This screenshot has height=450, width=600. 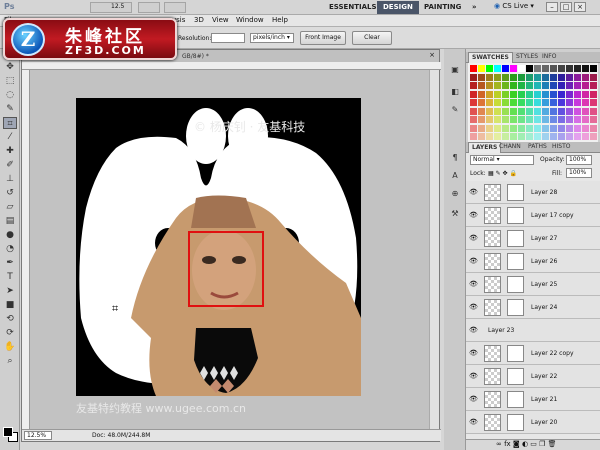 I want to click on pen-tool-icon: ✒, so click(x=10, y=263).